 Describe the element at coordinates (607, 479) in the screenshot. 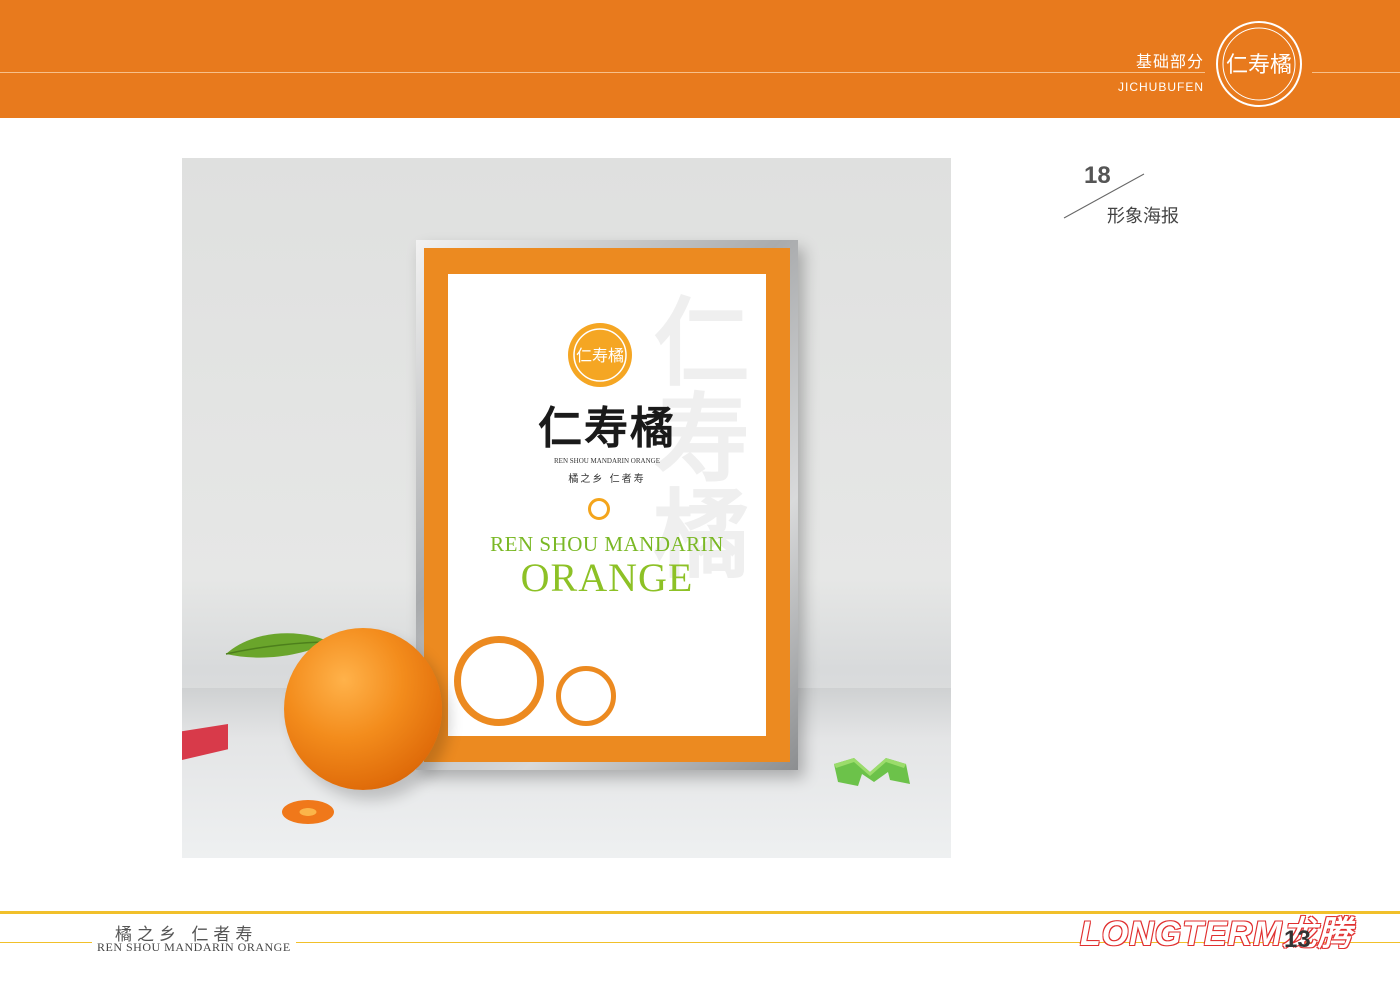

I see `poster-slogan: 橘之乡 仁者寿` at that location.